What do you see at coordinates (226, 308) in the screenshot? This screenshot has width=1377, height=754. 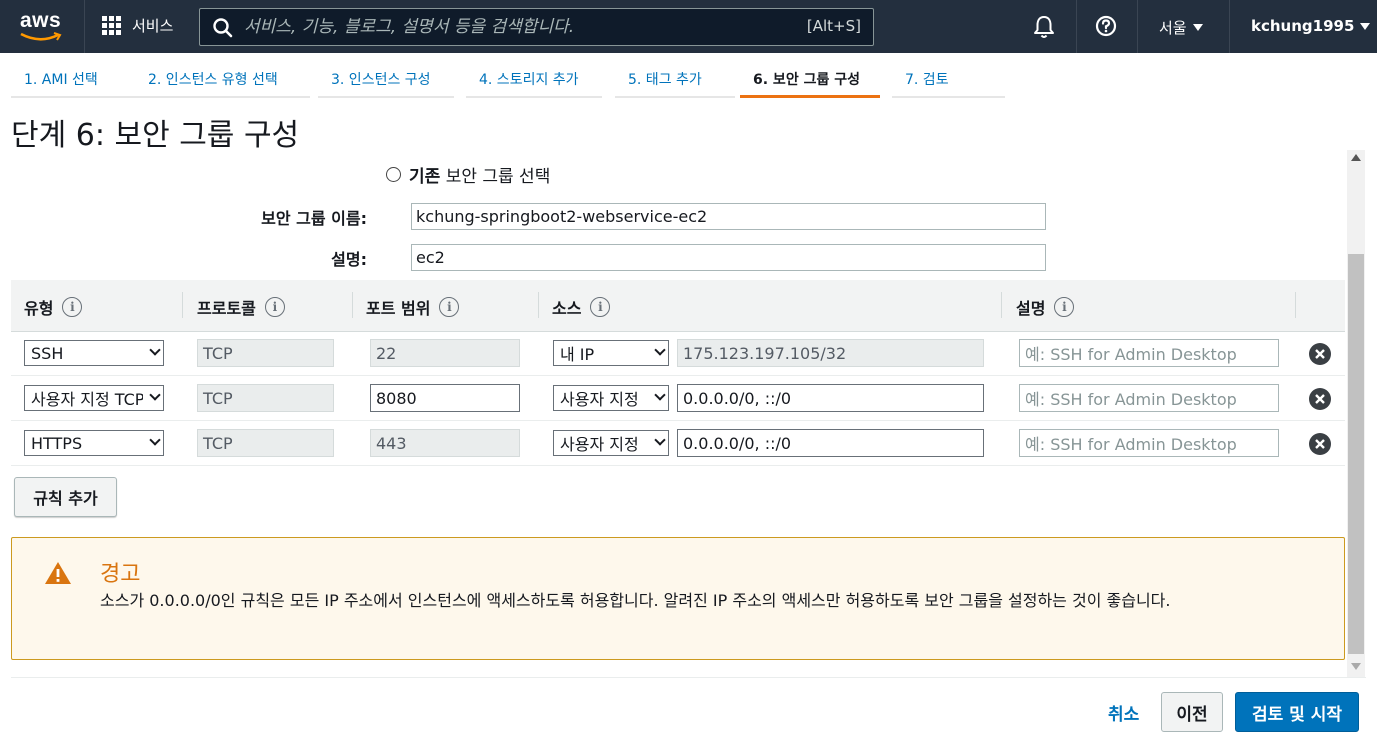 I see `col-protocol-label: 프로토콜` at bounding box center [226, 308].